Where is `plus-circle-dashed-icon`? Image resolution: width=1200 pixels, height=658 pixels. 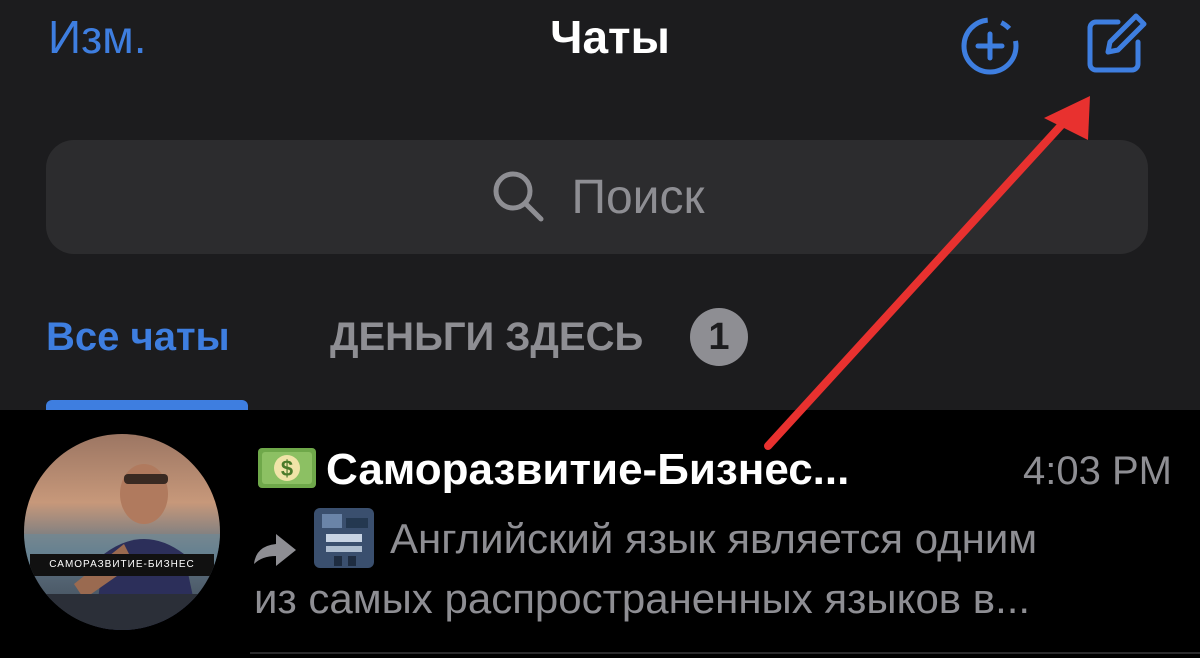 plus-circle-dashed-icon is located at coordinates (990, 46).